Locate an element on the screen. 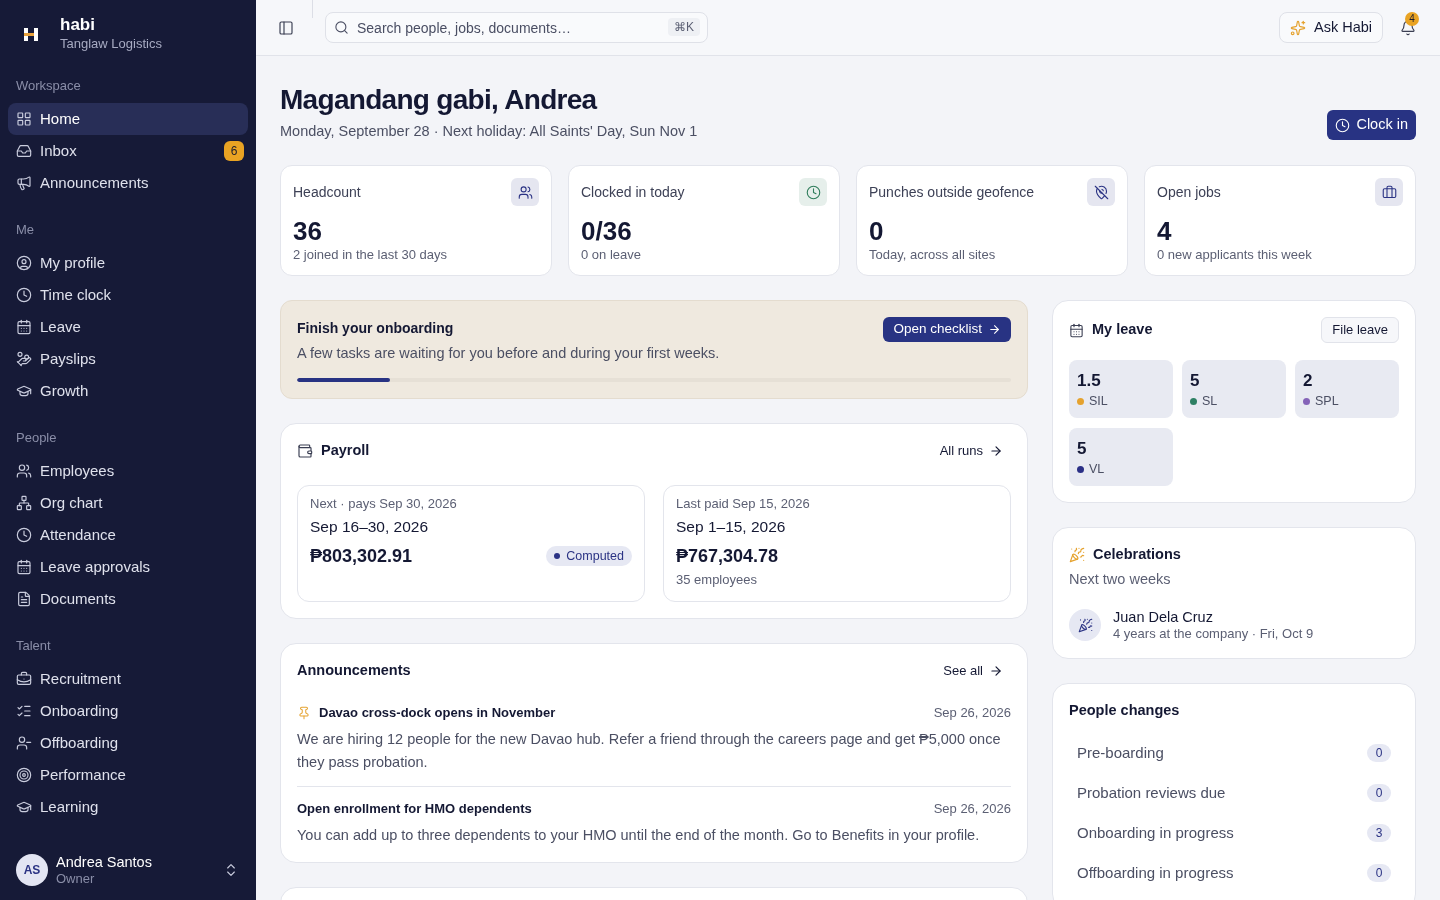 The width and height of the screenshot is (1440, 900). open-checklist-button: Open checklist is located at coordinates (947, 329).